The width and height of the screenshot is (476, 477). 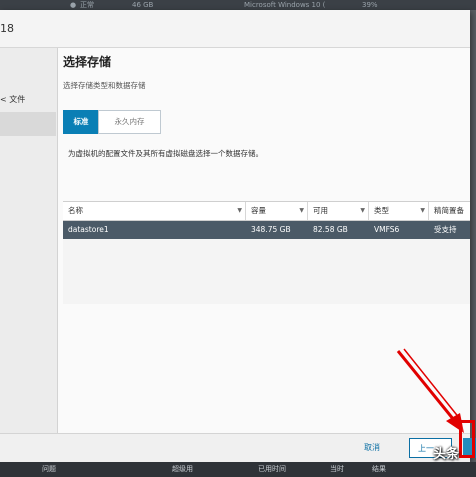 I want to click on datastore-type: VMFS6, so click(x=387, y=229).